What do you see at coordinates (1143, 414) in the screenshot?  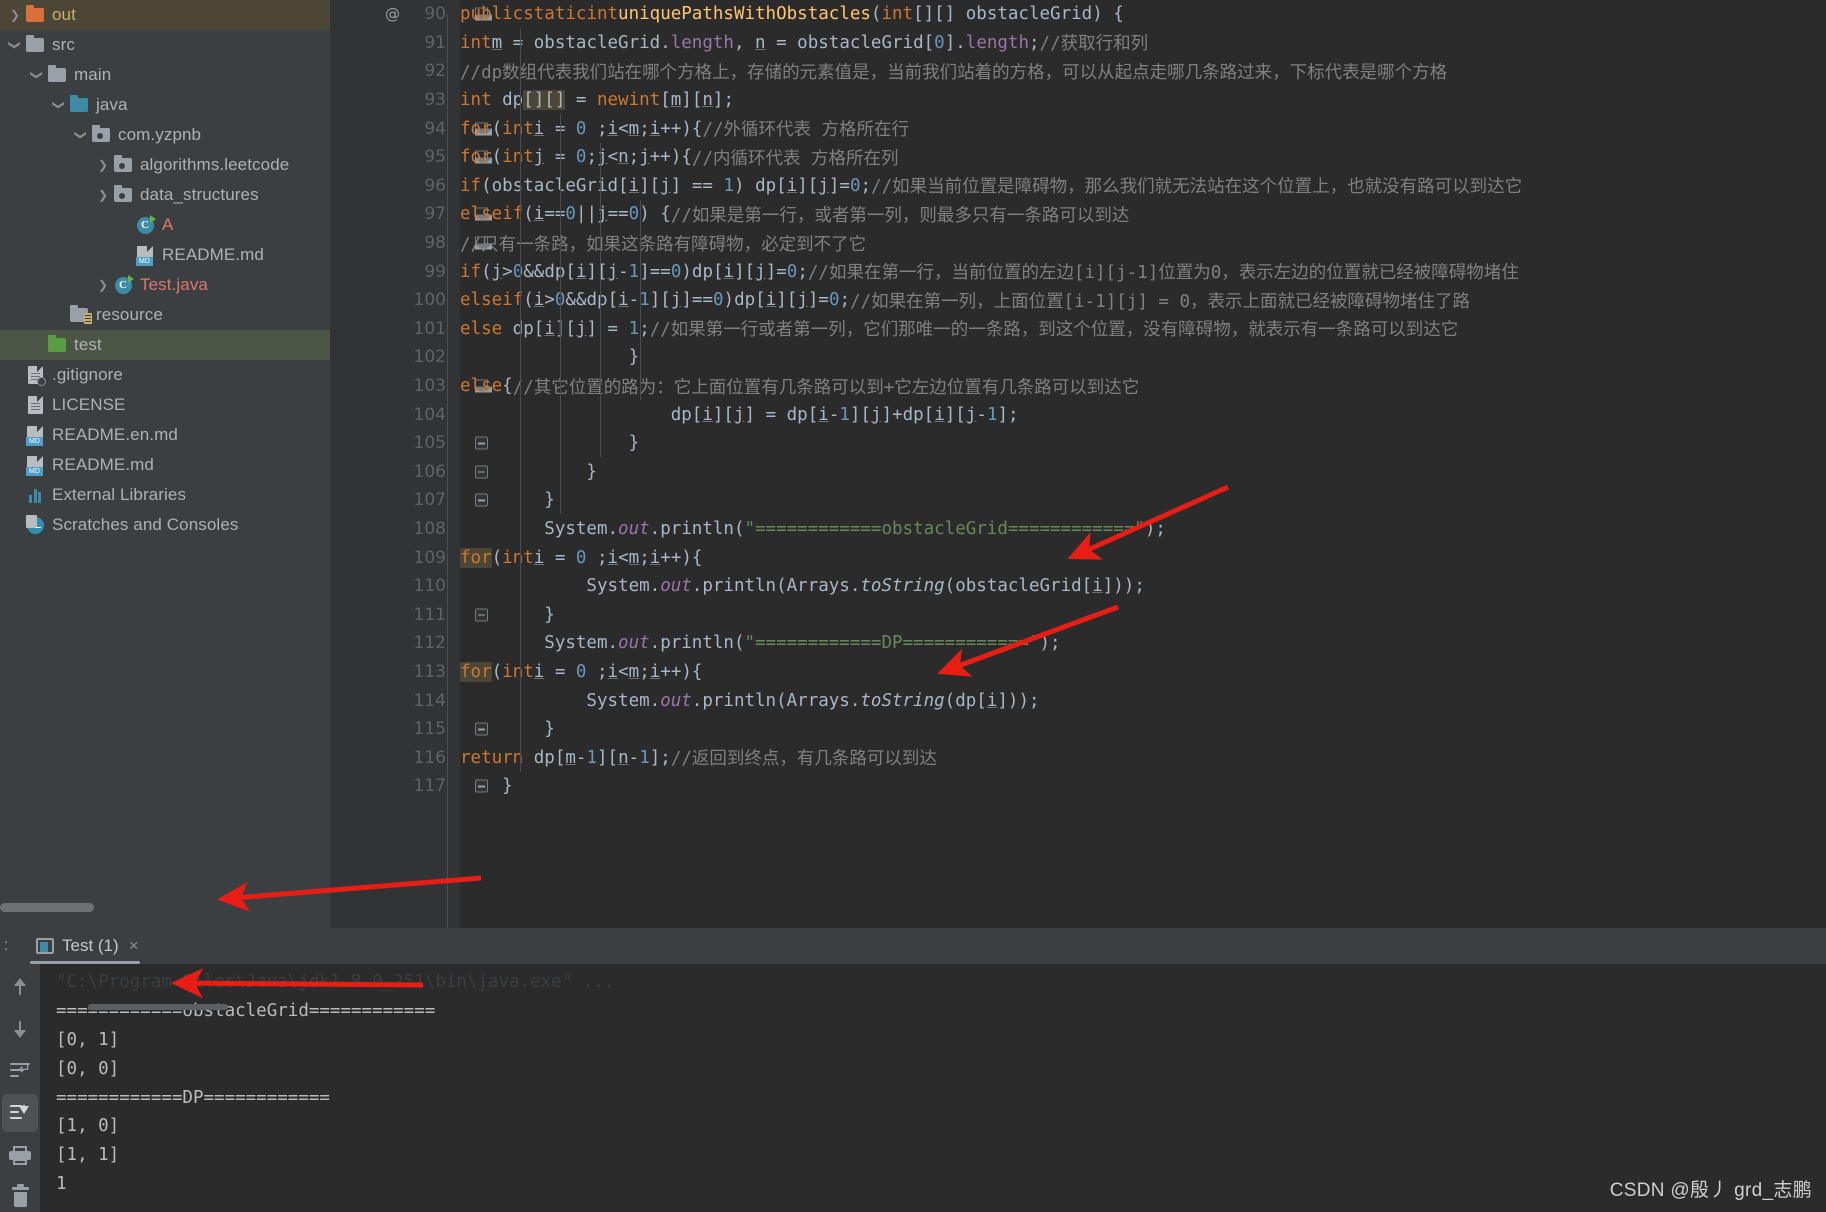 I see `code-line-104: dp[i][j] = dp[i -1][j]+dp[i][j -1];` at bounding box center [1143, 414].